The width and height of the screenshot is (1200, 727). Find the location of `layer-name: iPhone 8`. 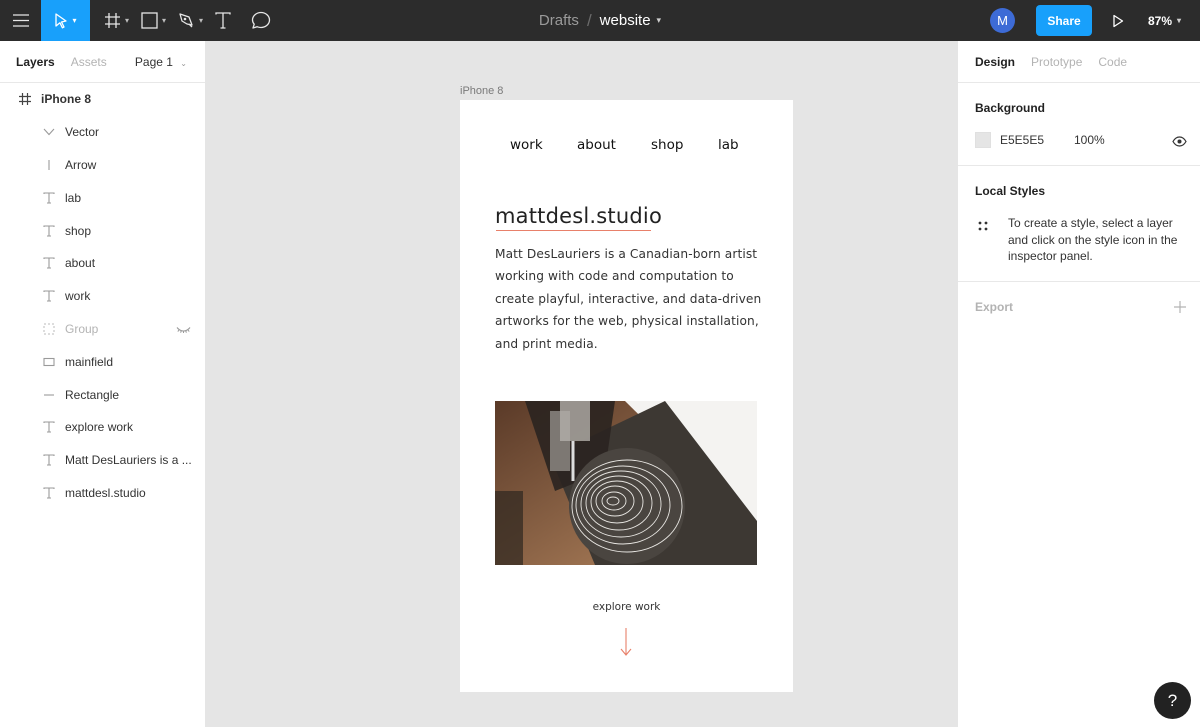

layer-name: iPhone 8 is located at coordinates (66, 99).